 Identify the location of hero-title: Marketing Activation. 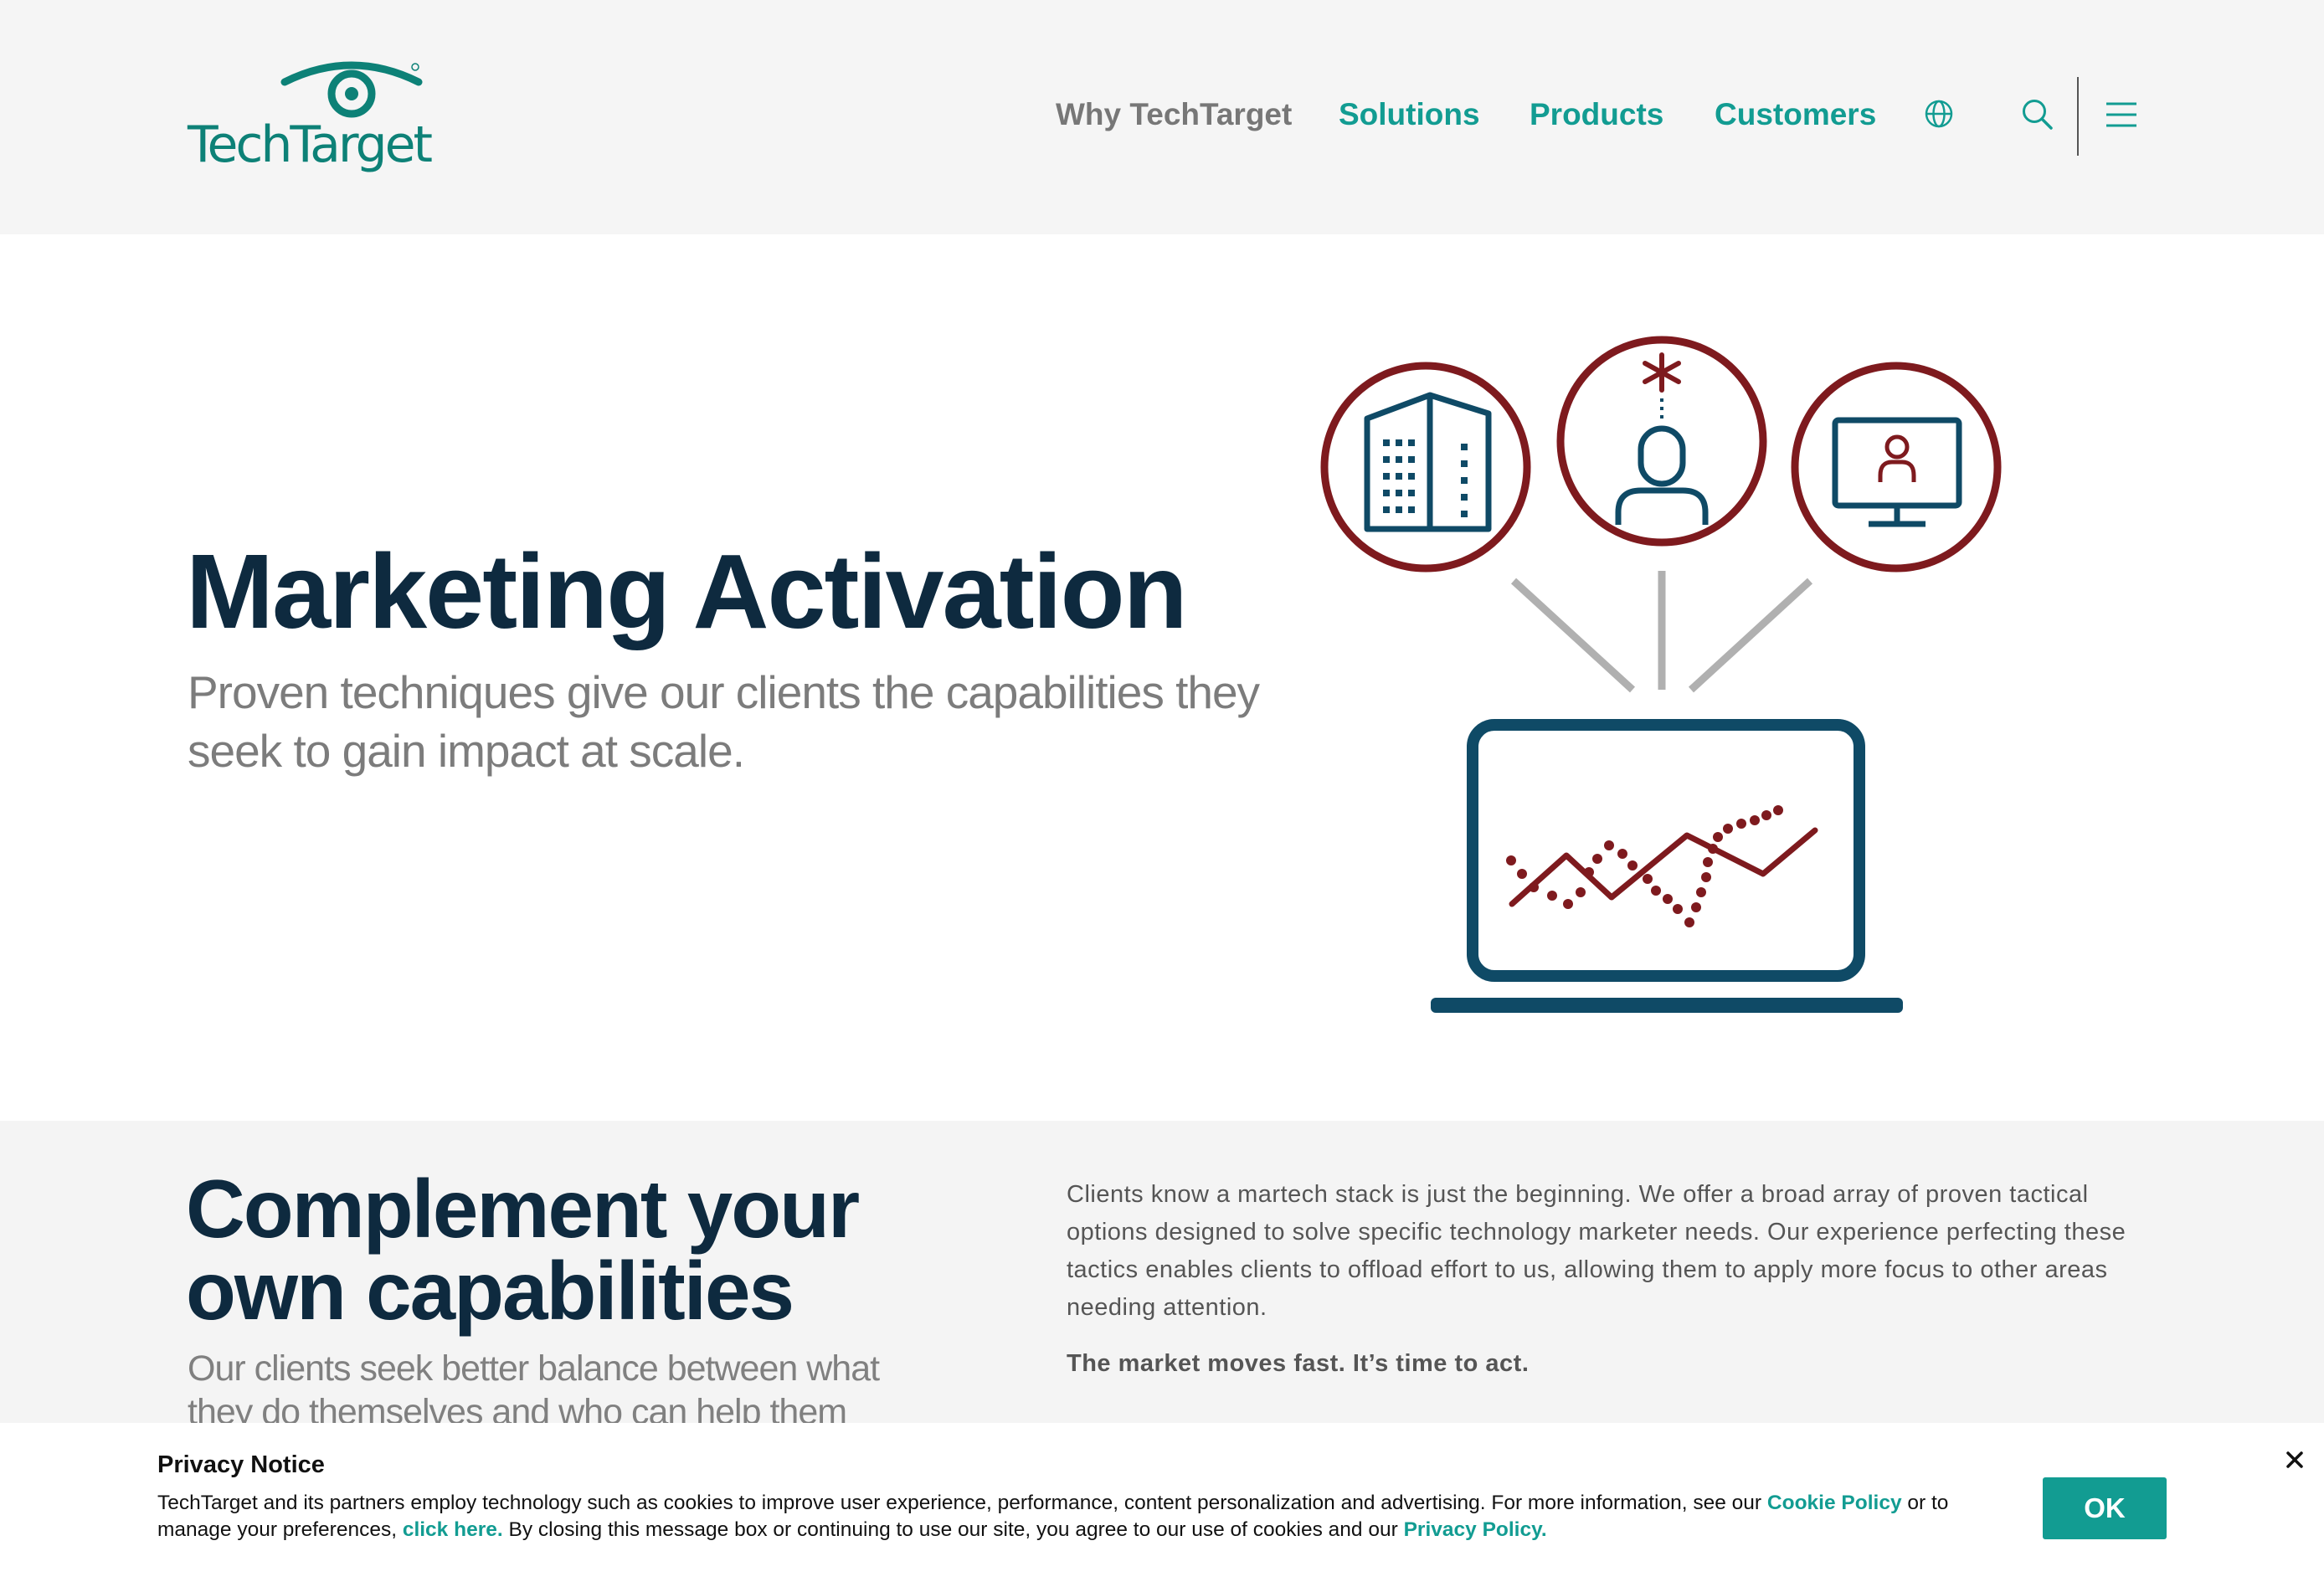
(687, 591).